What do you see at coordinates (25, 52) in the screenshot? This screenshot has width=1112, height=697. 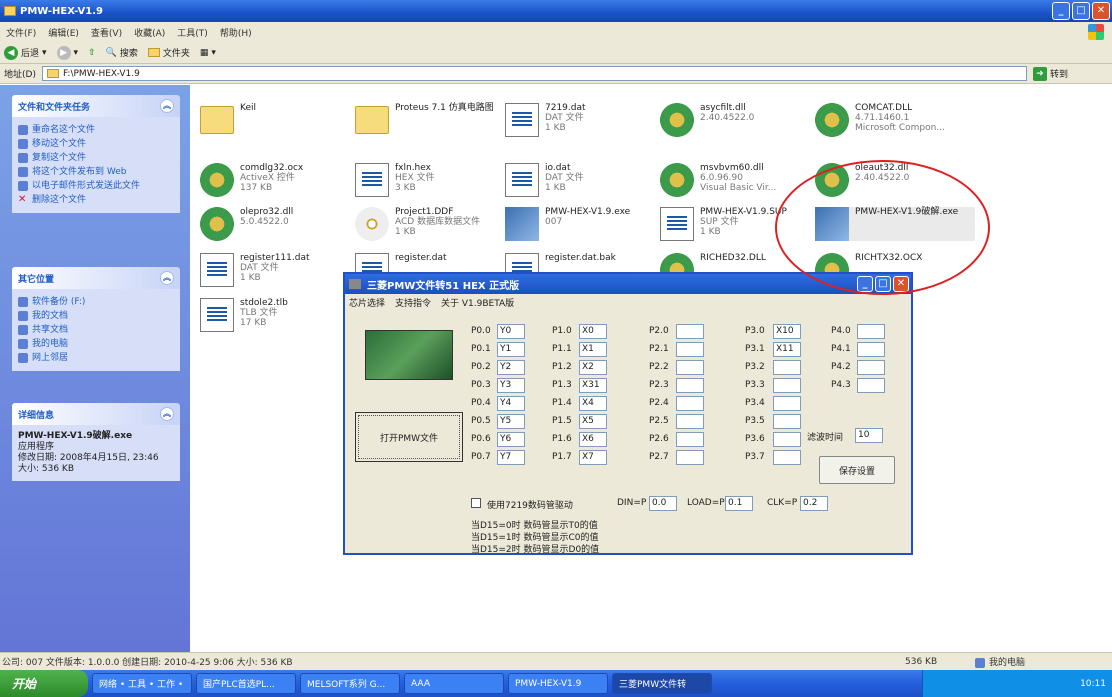 I see `back-button: ◀ 后退 ▾` at bounding box center [25, 52].